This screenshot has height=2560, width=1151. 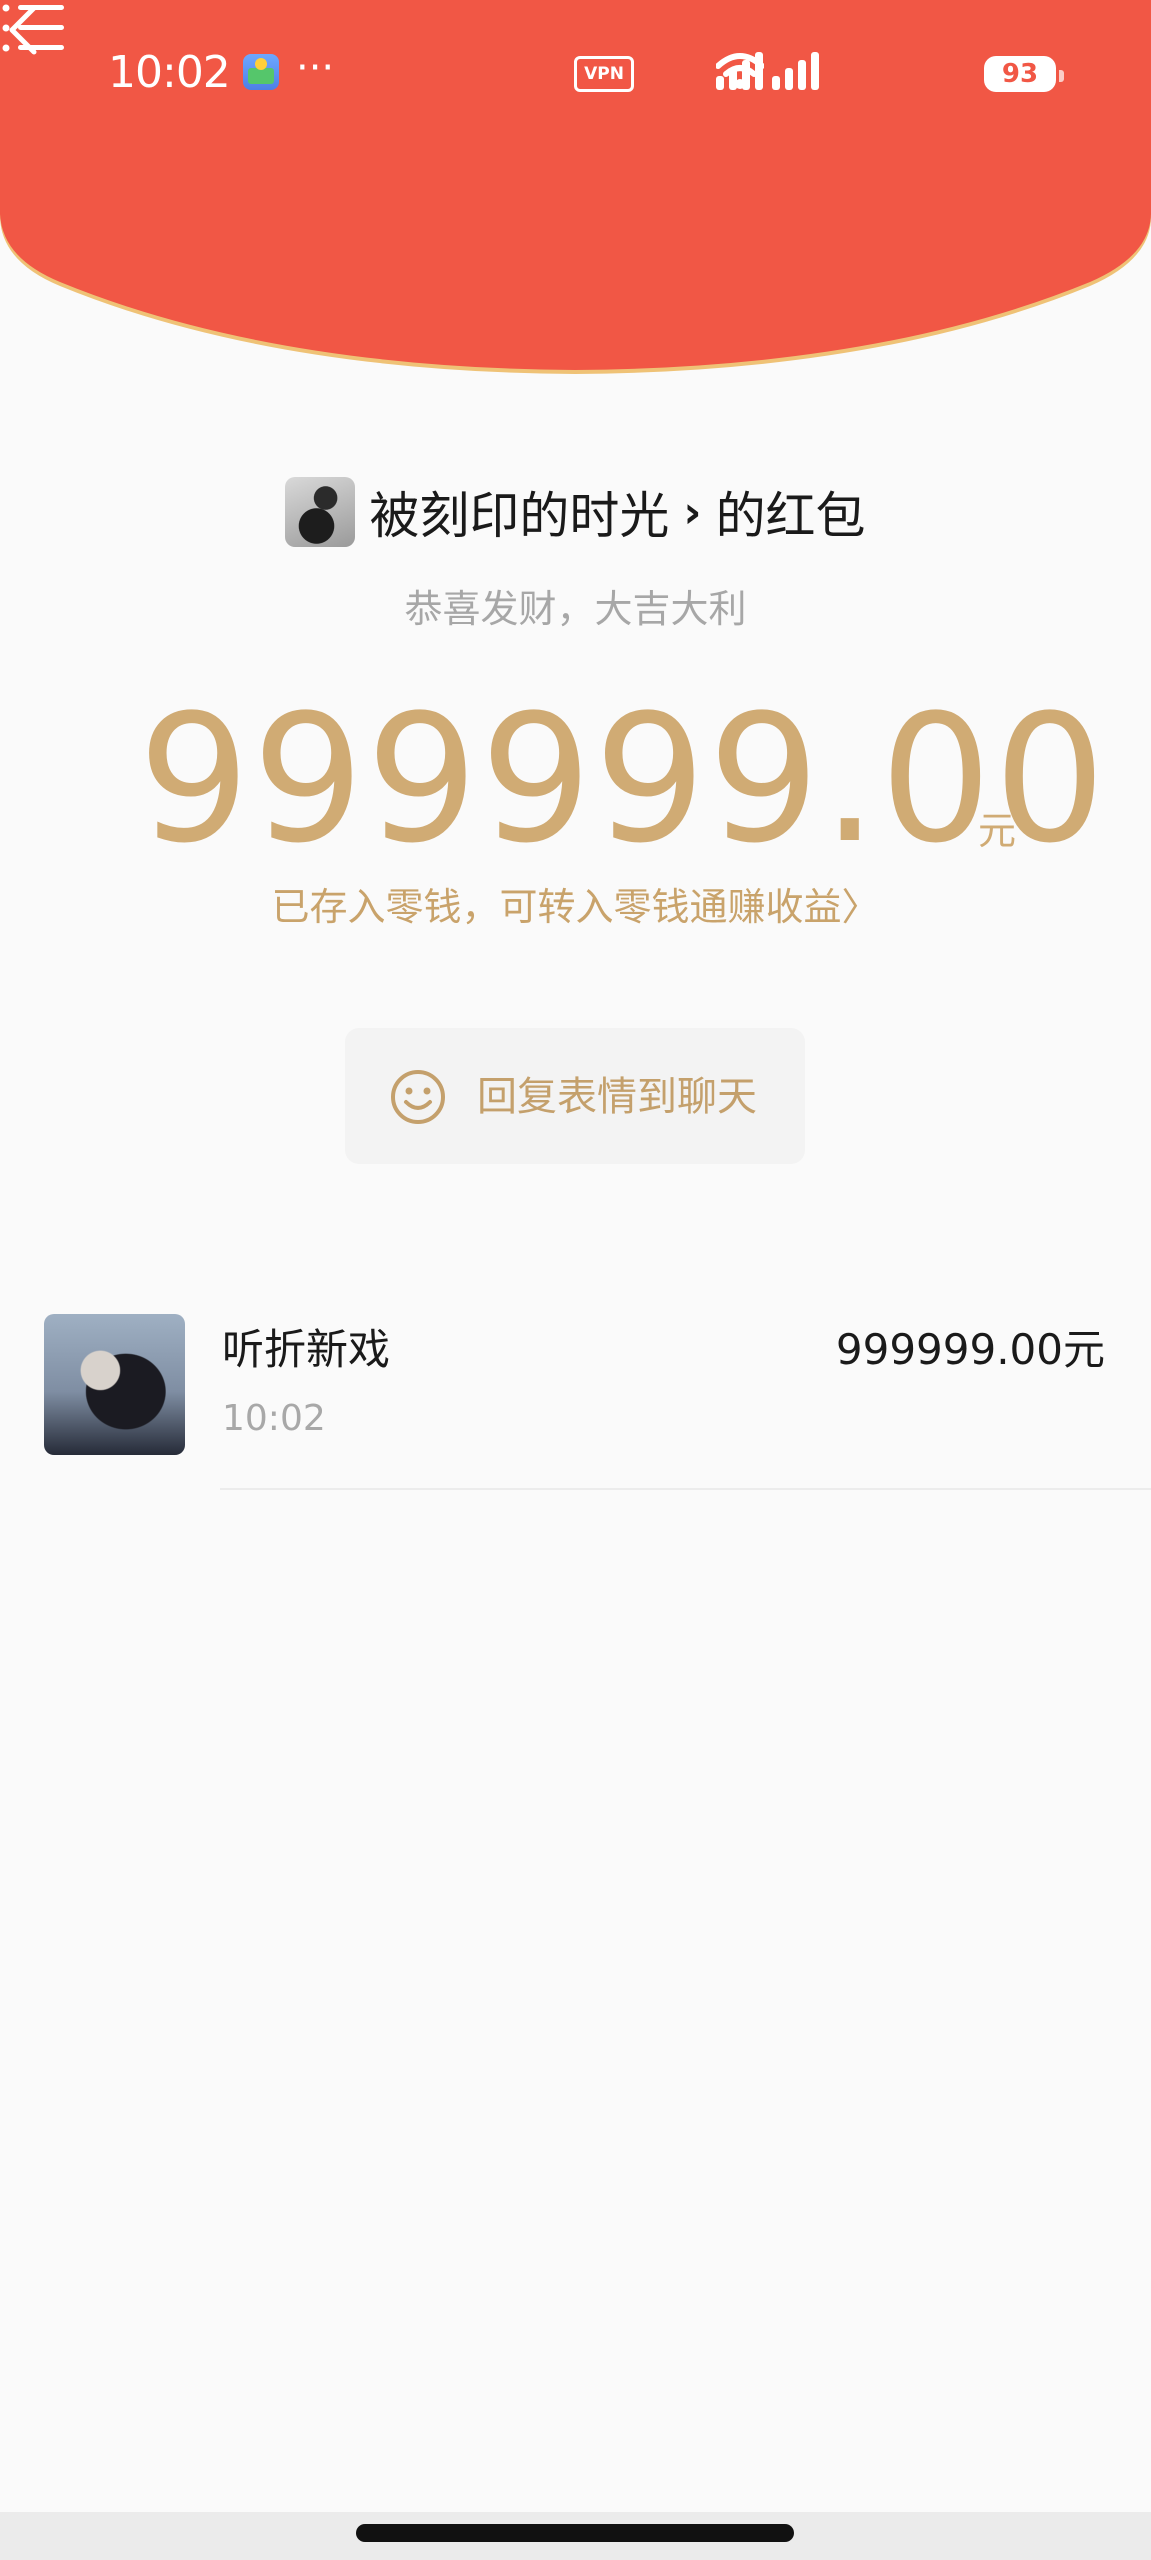 What do you see at coordinates (418, 1097) in the screenshot?
I see `smile-icon` at bounding box center [418, 1097].